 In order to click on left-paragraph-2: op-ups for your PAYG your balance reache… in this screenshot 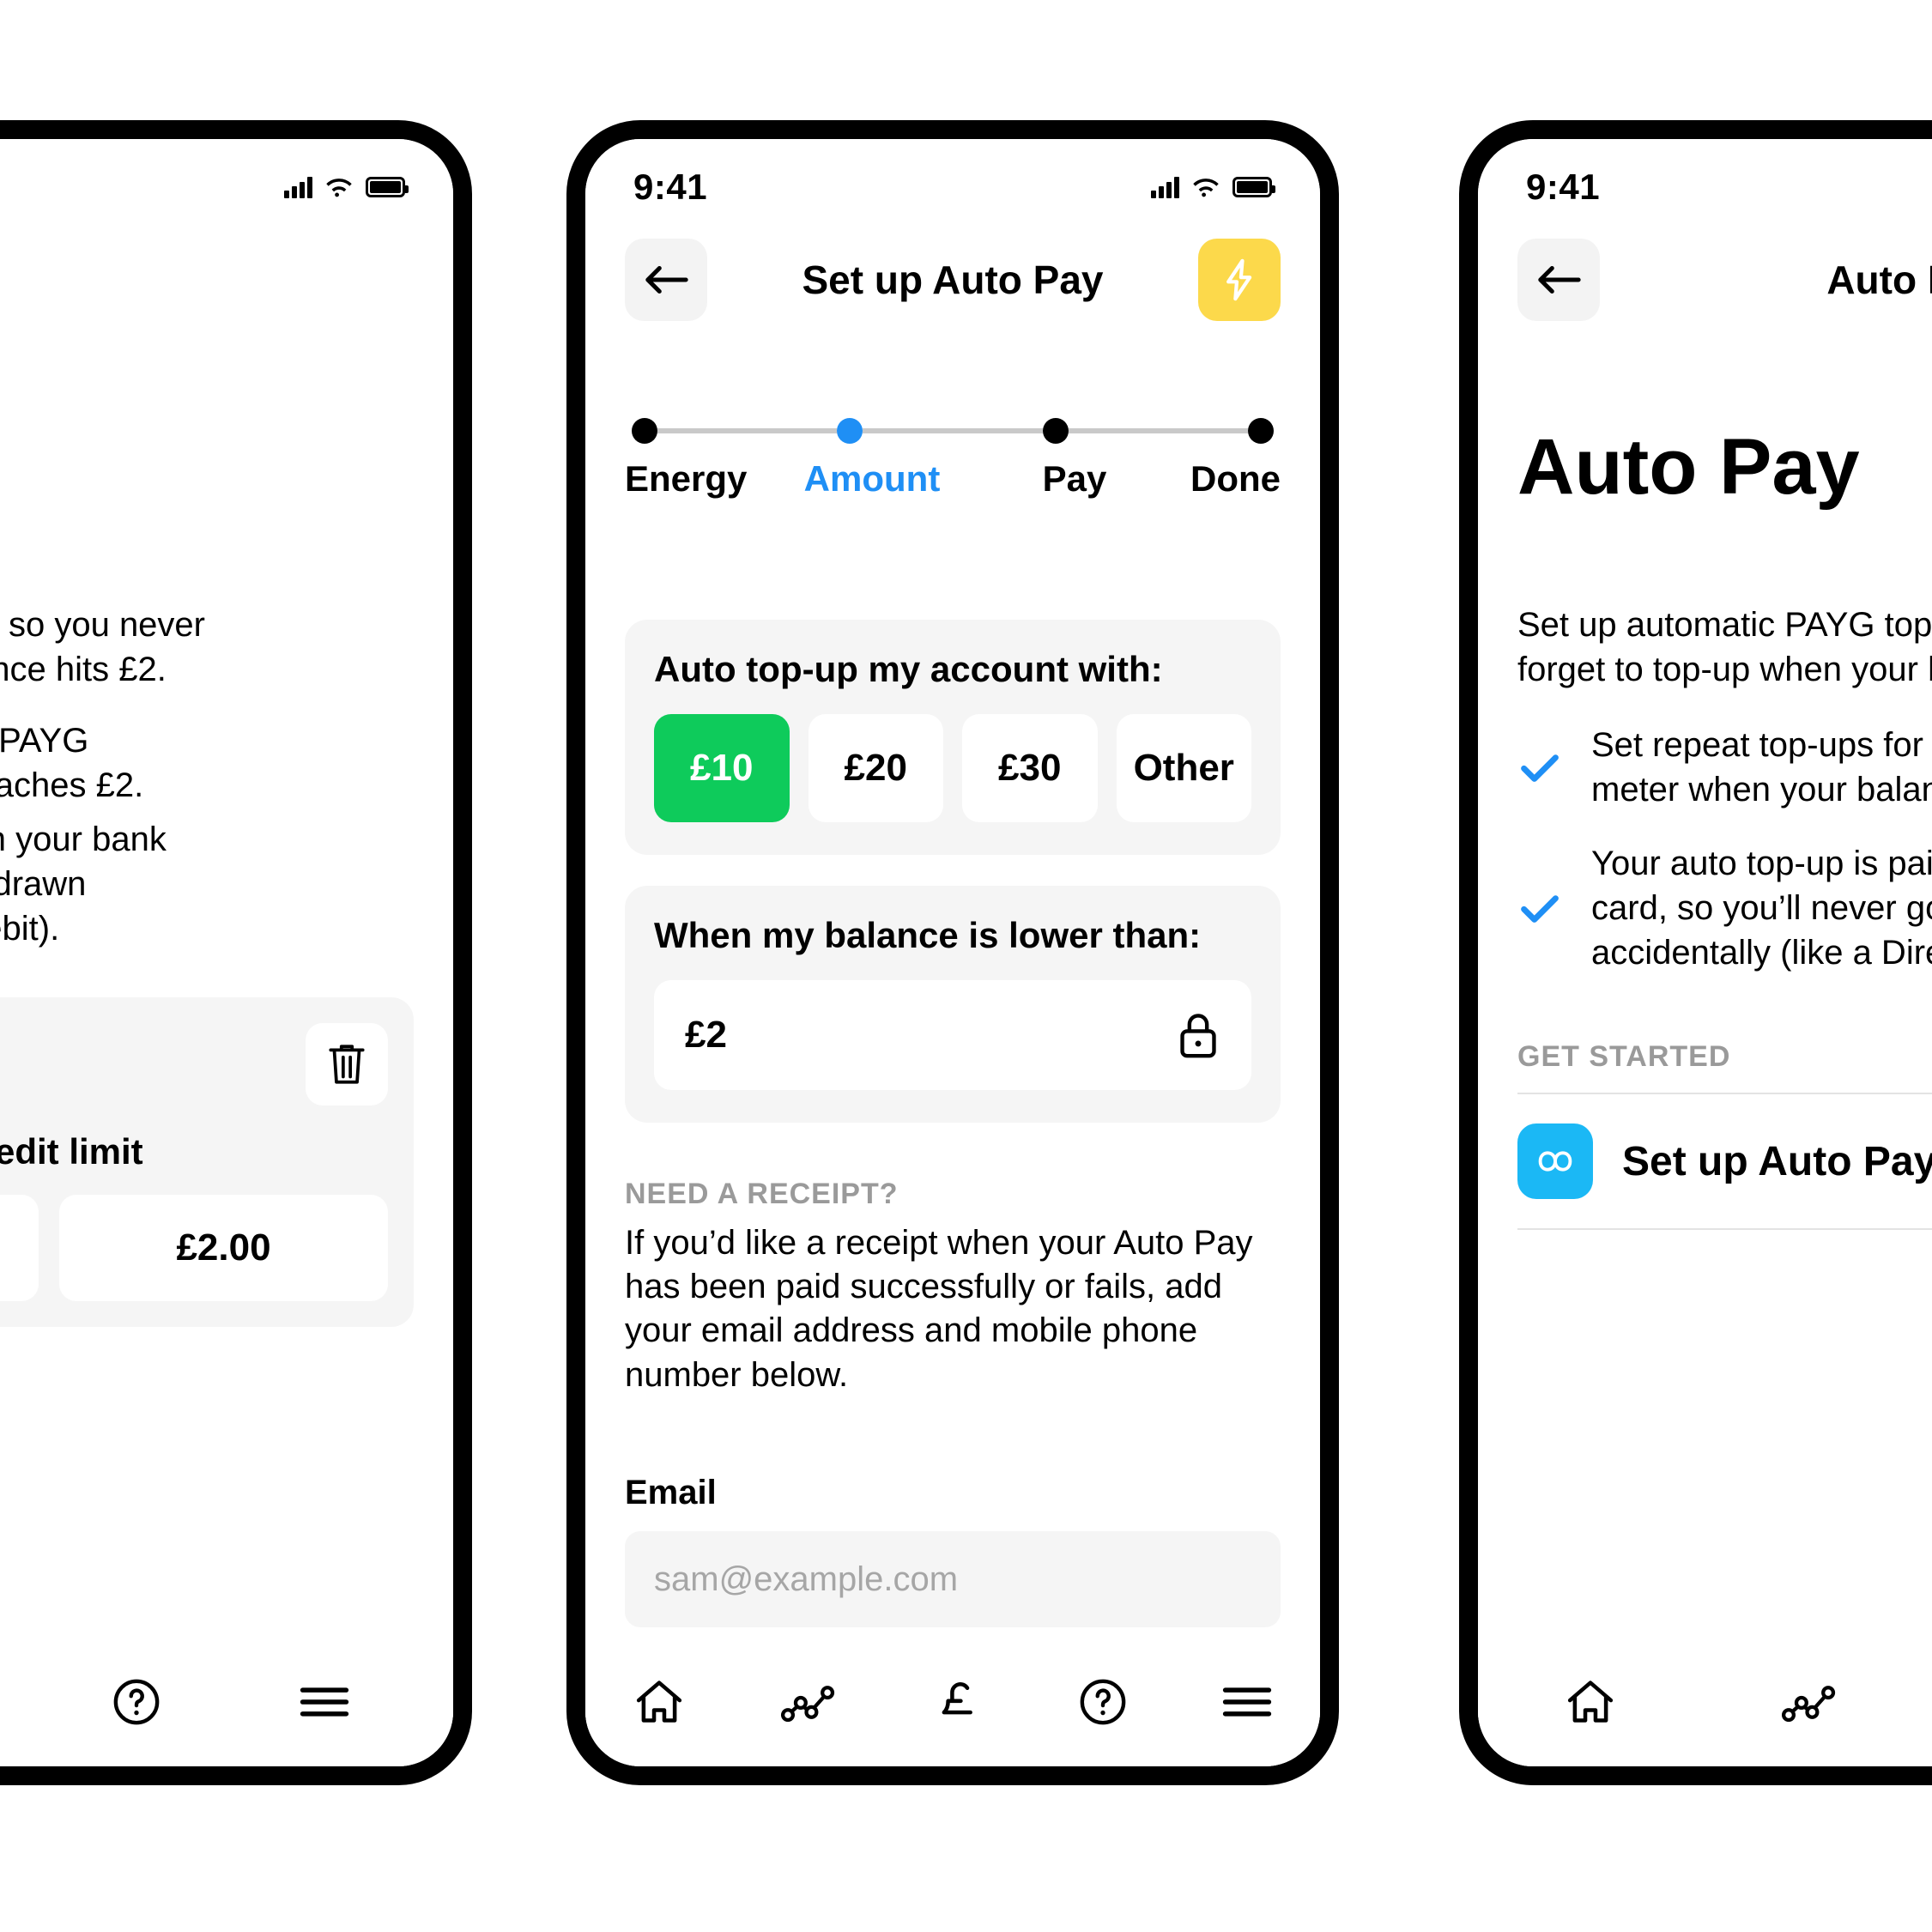, I will do `click(207, 763)`.